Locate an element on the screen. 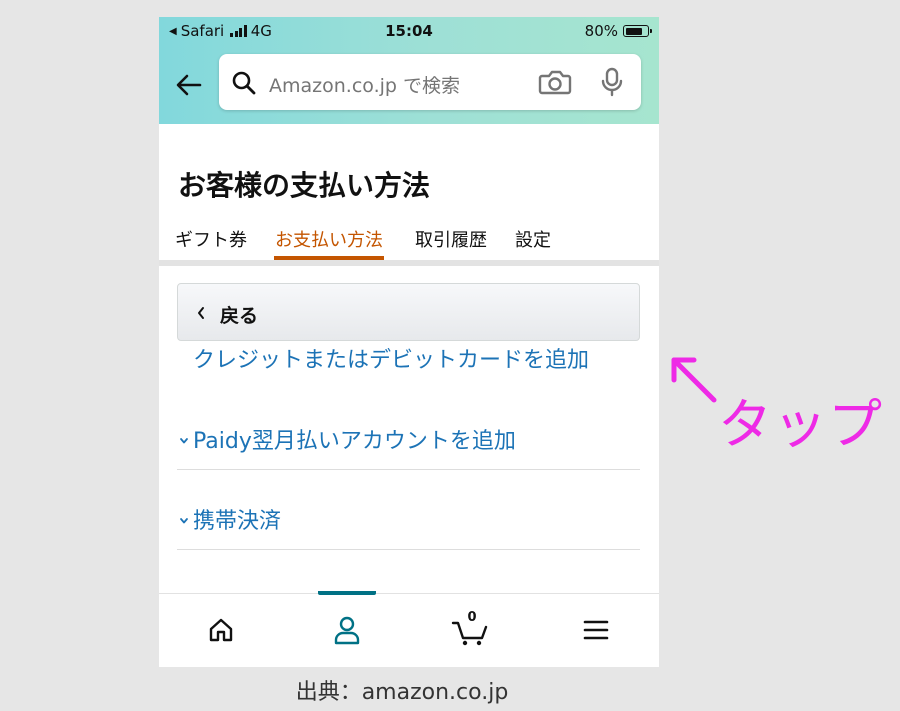 This screenshot has height=711, width=900. nav-active-indicator is located at coordinates (347, 593).